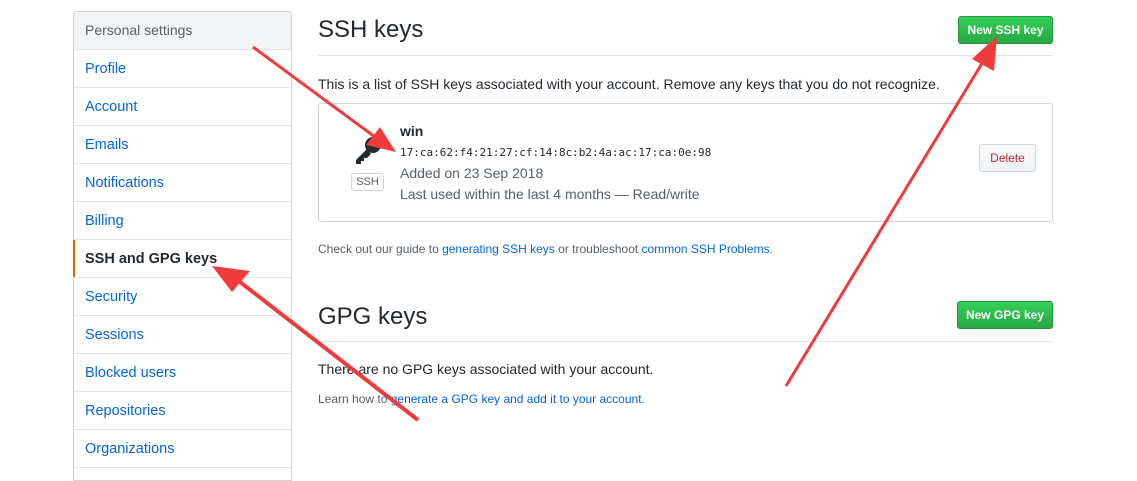 The width and height of the screenshot is (1137, 481). What do you see at coordinates (472, 173) in the screenshot?
I see `ssh-key-added-date: Added on 23 Sep 2018` at bounding box center [472, 173].